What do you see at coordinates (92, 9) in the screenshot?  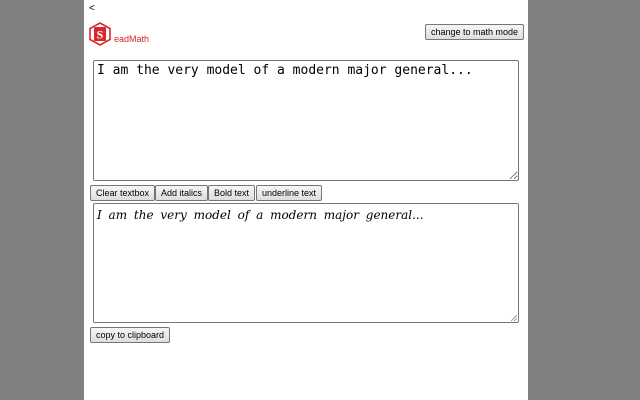 I see `back-arrow-icon: <` at bounding box center [92, 9].